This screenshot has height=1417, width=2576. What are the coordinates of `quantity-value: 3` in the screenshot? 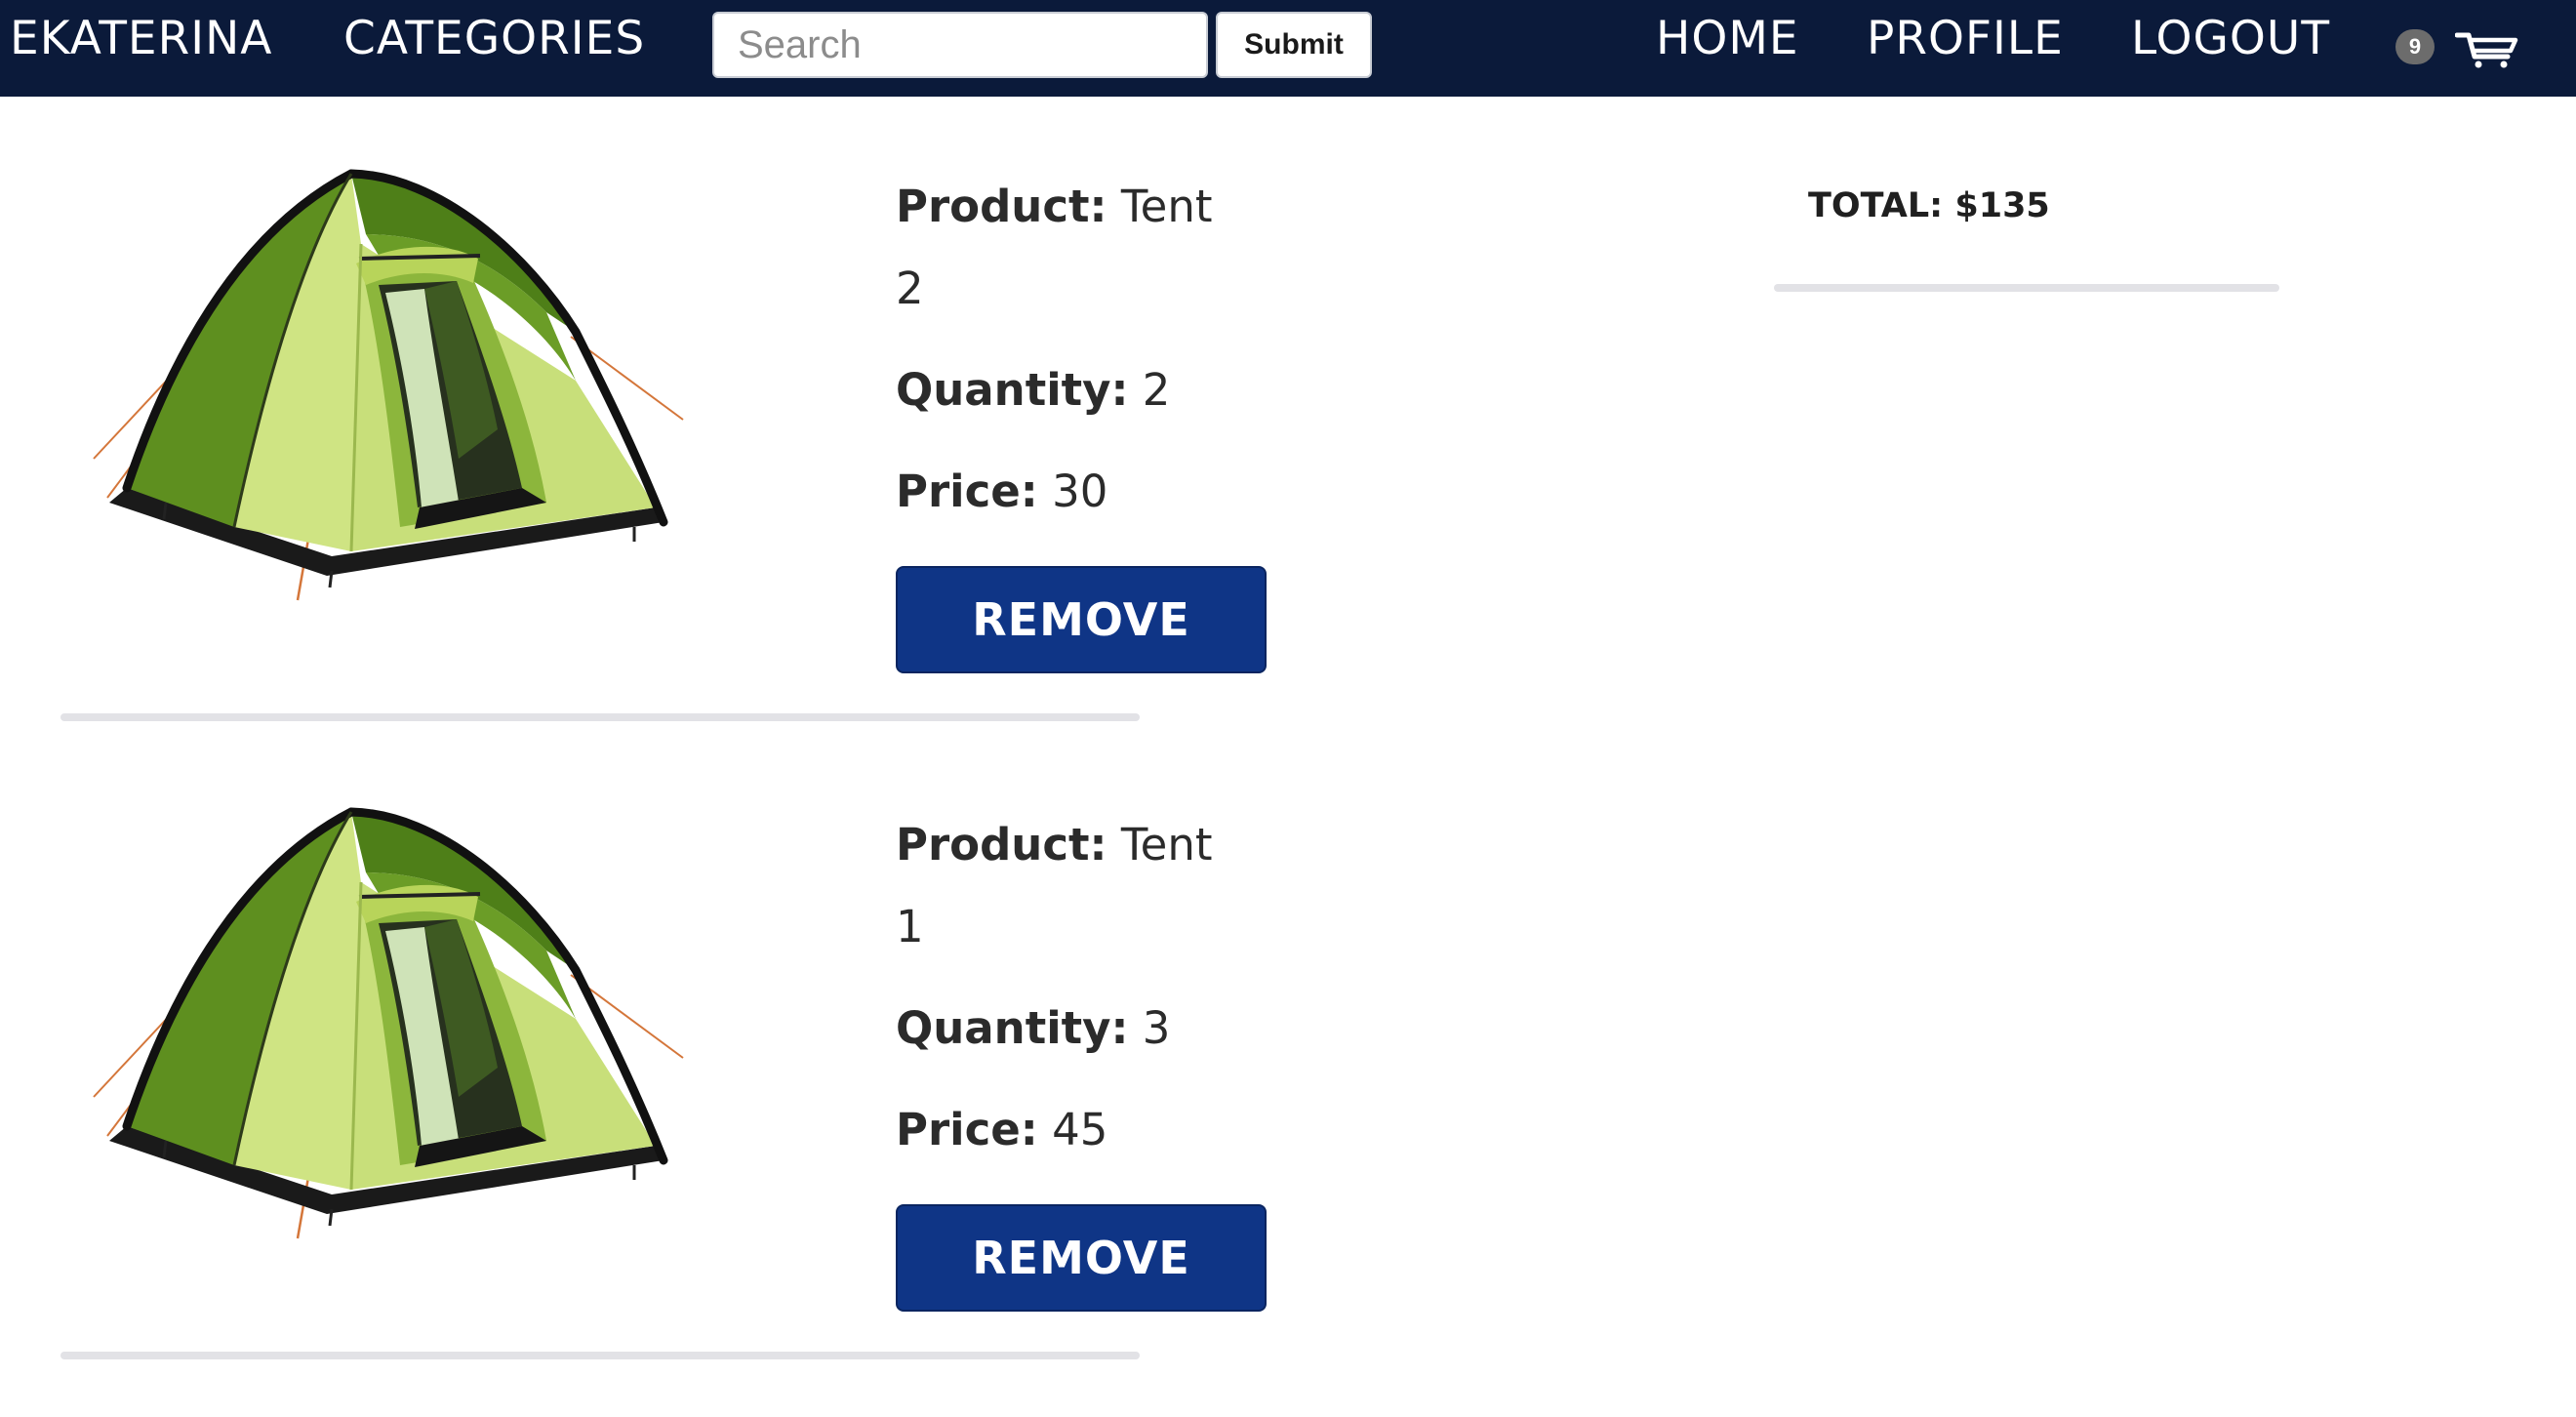 It's located at (1156, 1028).